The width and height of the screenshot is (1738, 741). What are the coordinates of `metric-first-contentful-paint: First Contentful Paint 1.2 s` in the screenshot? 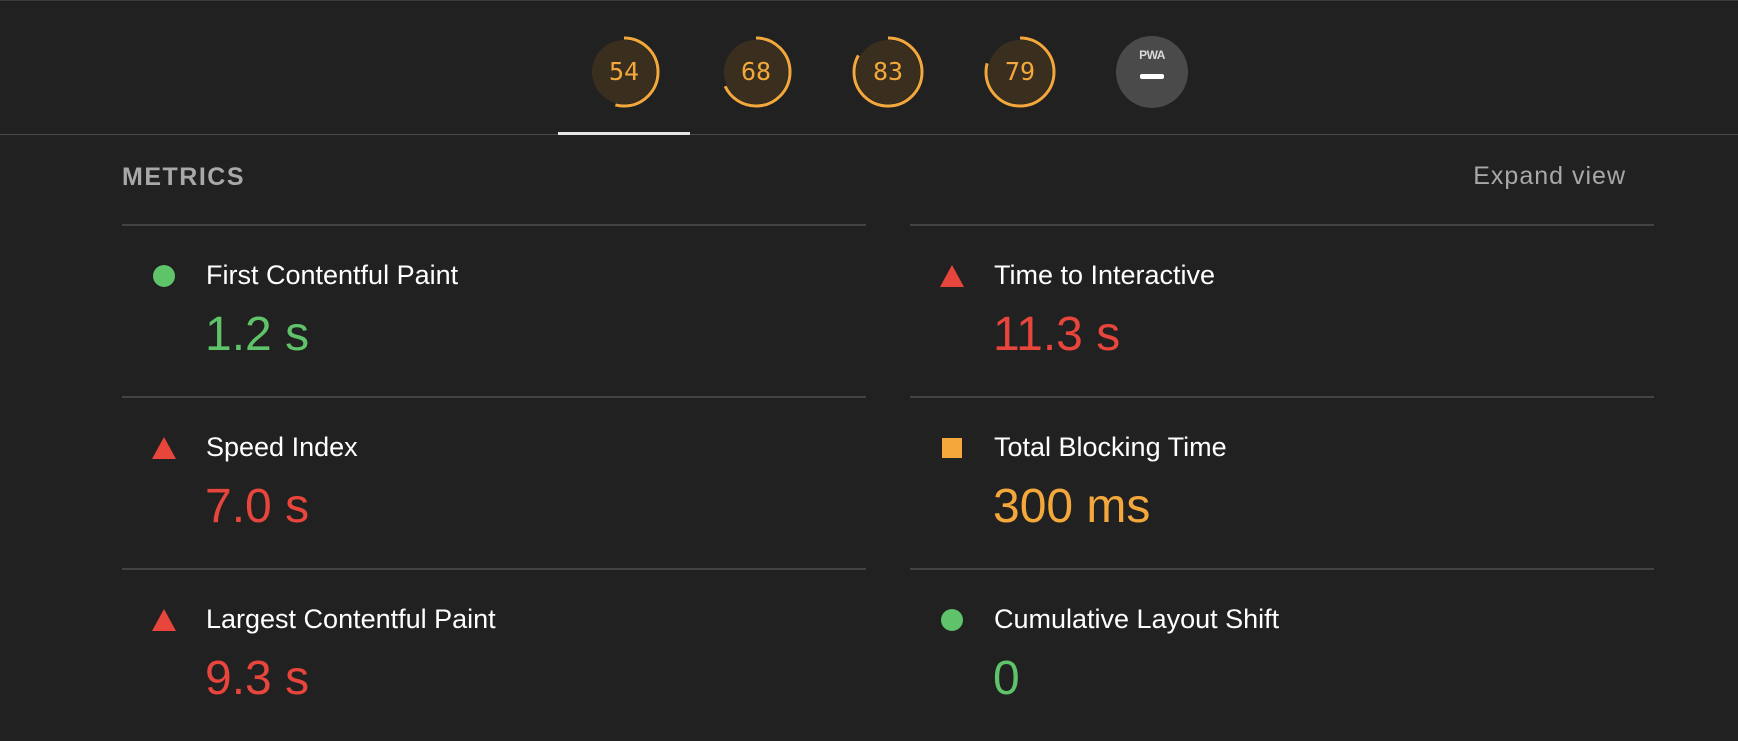 It's located at (494, 310).